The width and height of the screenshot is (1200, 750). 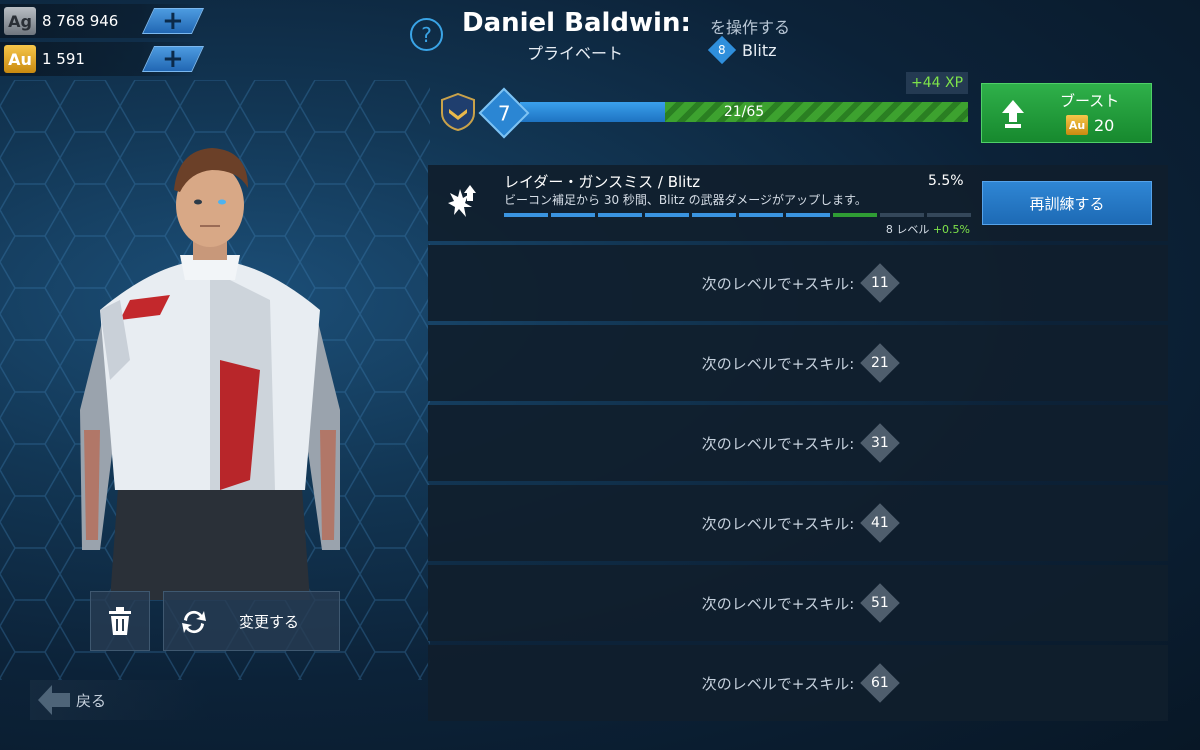 I want to click on next-level-badge: 11, so click(x=880, y=283).